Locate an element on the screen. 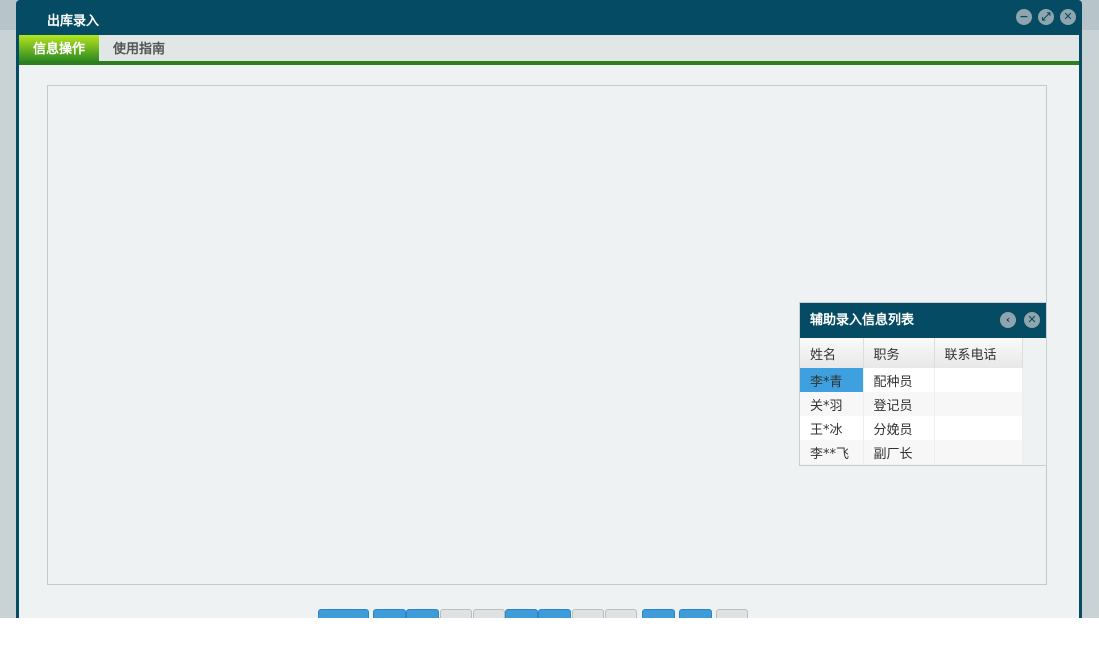 Image resolution: width=1099 pixels, height=655 pixels. column-header-phone: 联系电话 is located at coordinates (978, 353).